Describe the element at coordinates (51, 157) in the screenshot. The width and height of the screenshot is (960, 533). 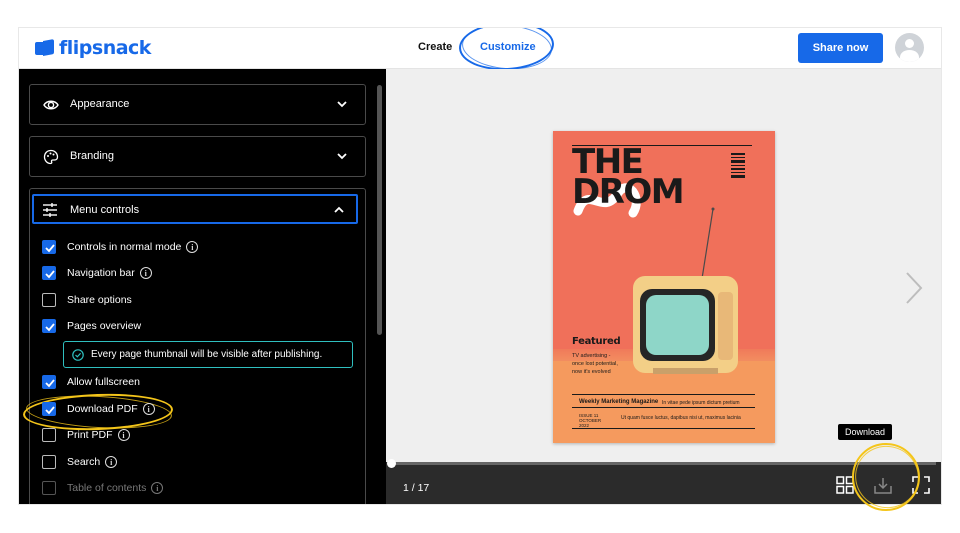
I see `palette-icon` at that location.